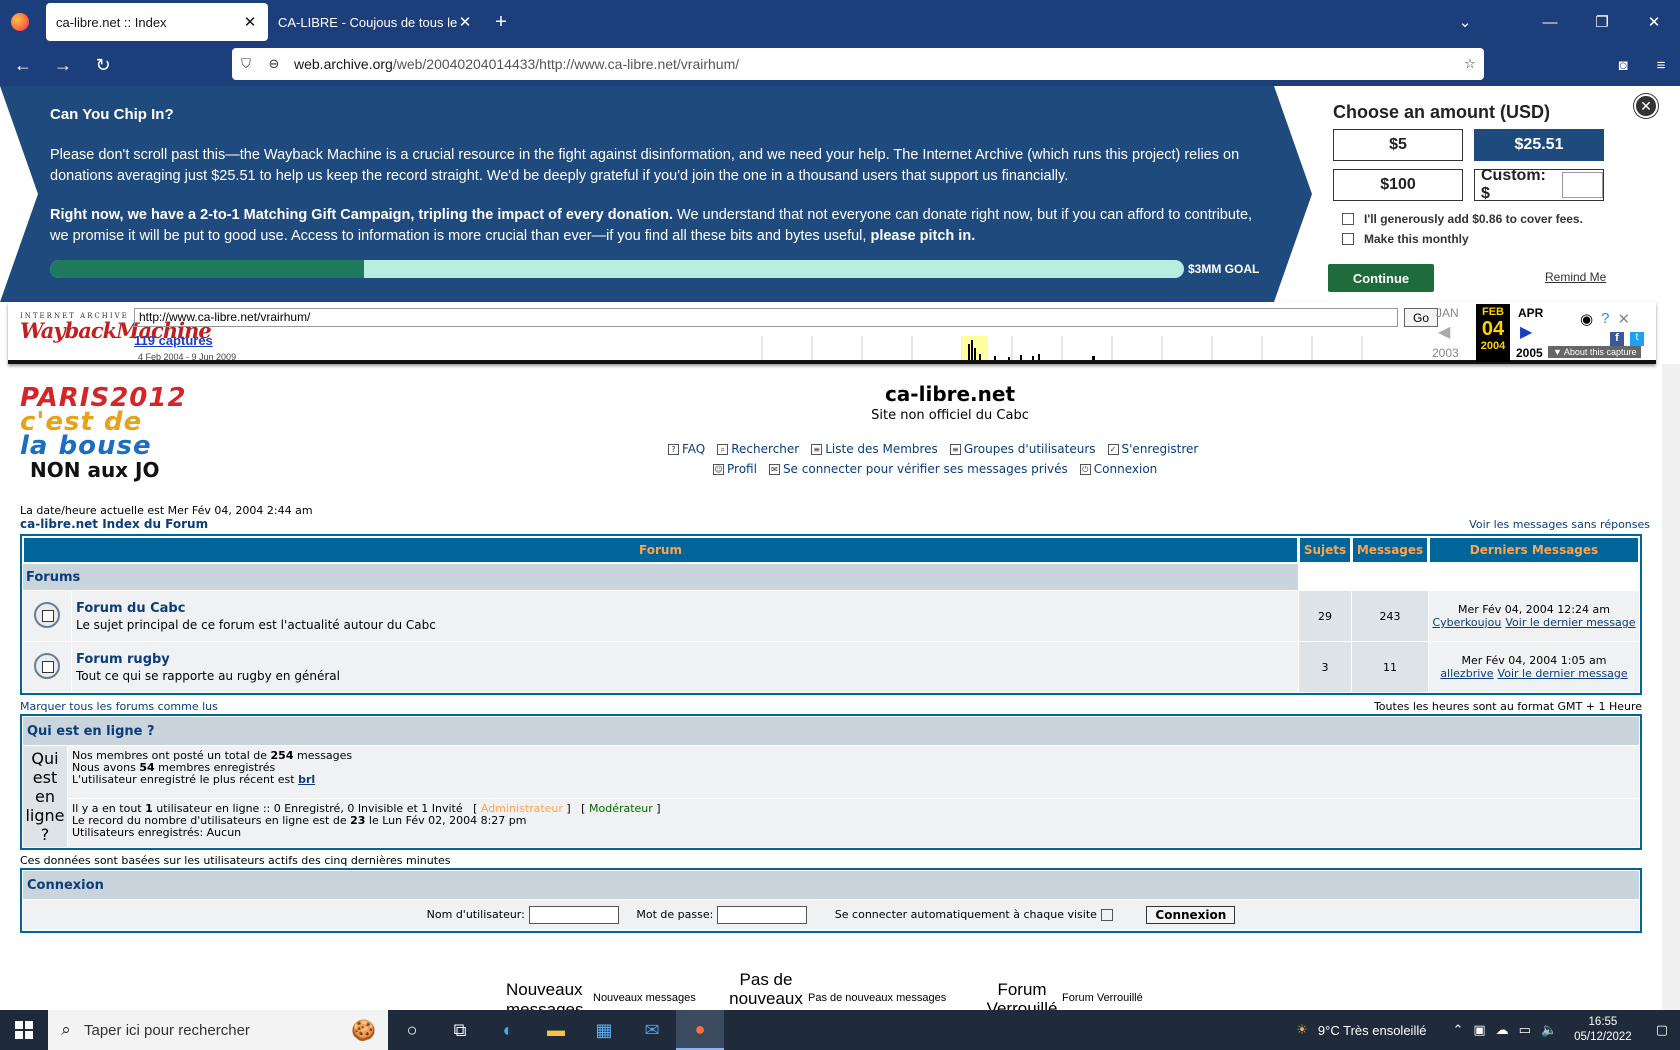 Image resolution: width=1680 pixels, height=1050 pixels. Describe the element at coordinates (460, 1030) in the screenshot. I see `task-view-icon: ⧉` at that location.